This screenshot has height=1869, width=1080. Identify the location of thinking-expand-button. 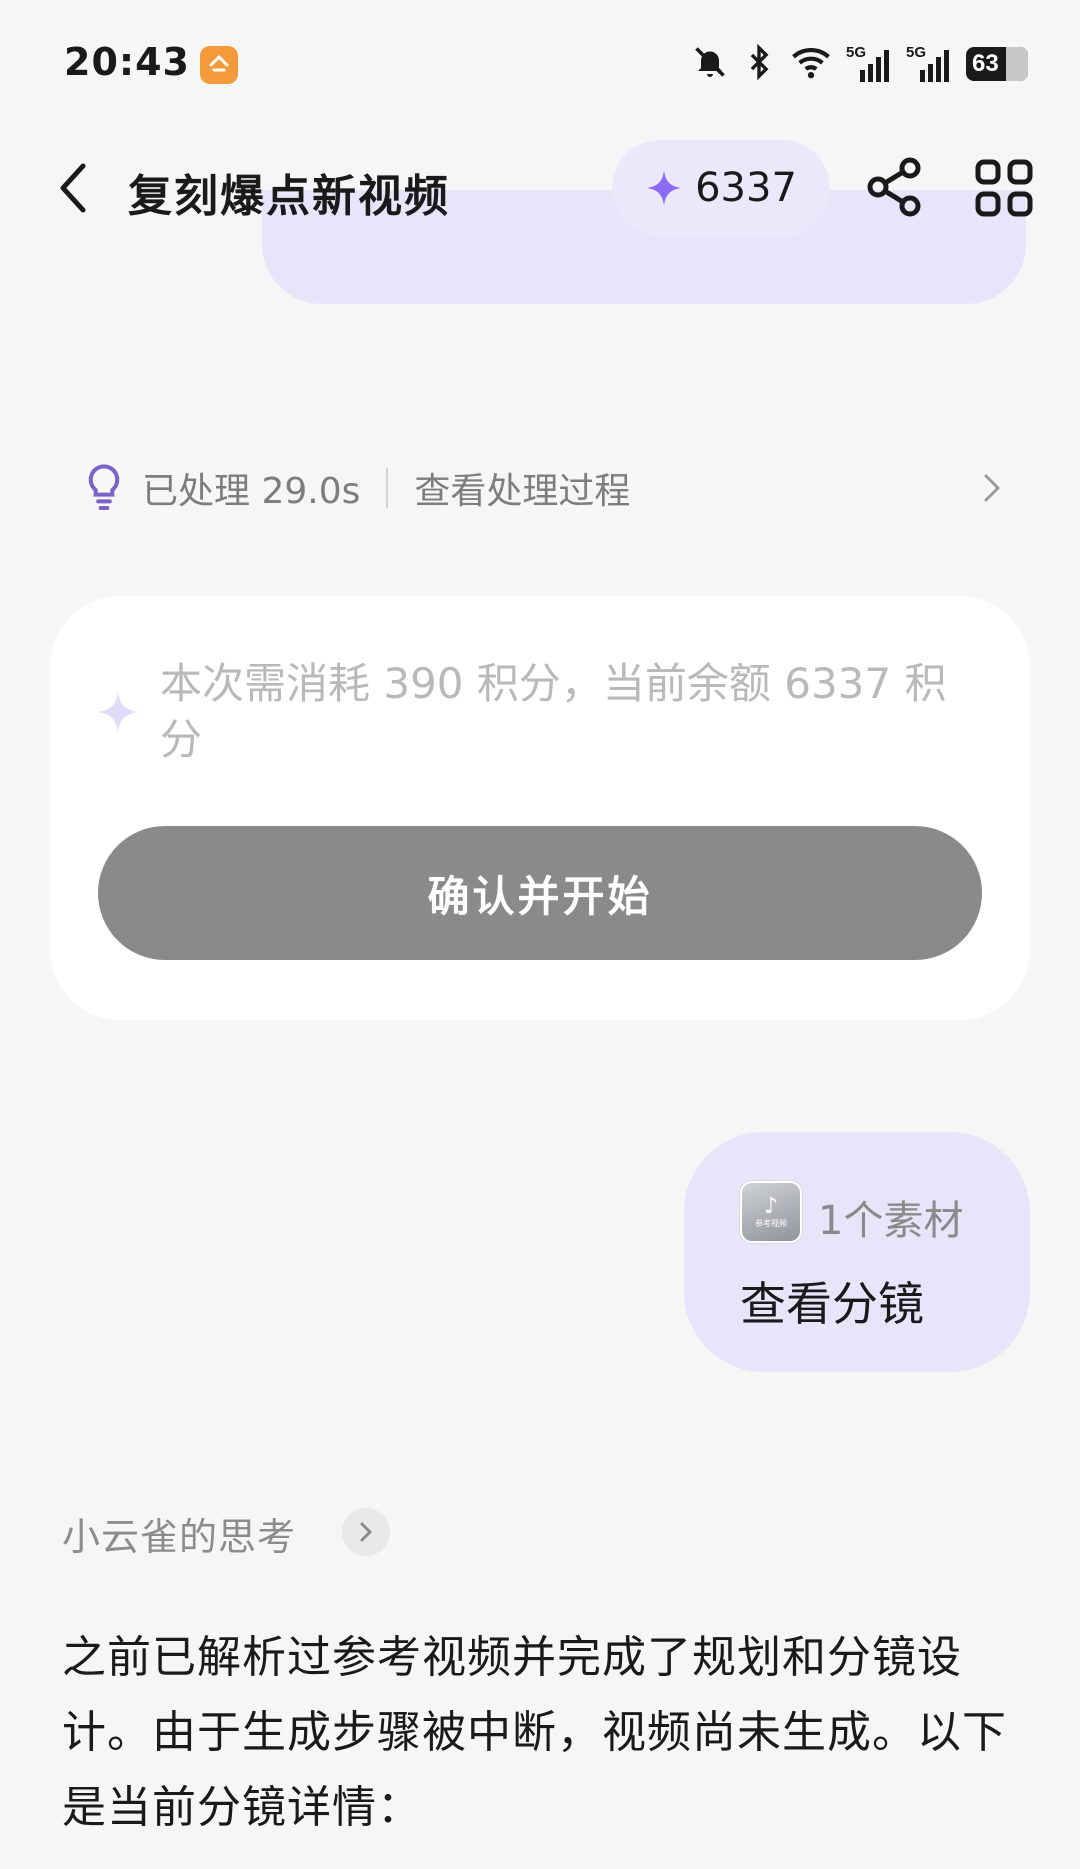
(366, 1532).